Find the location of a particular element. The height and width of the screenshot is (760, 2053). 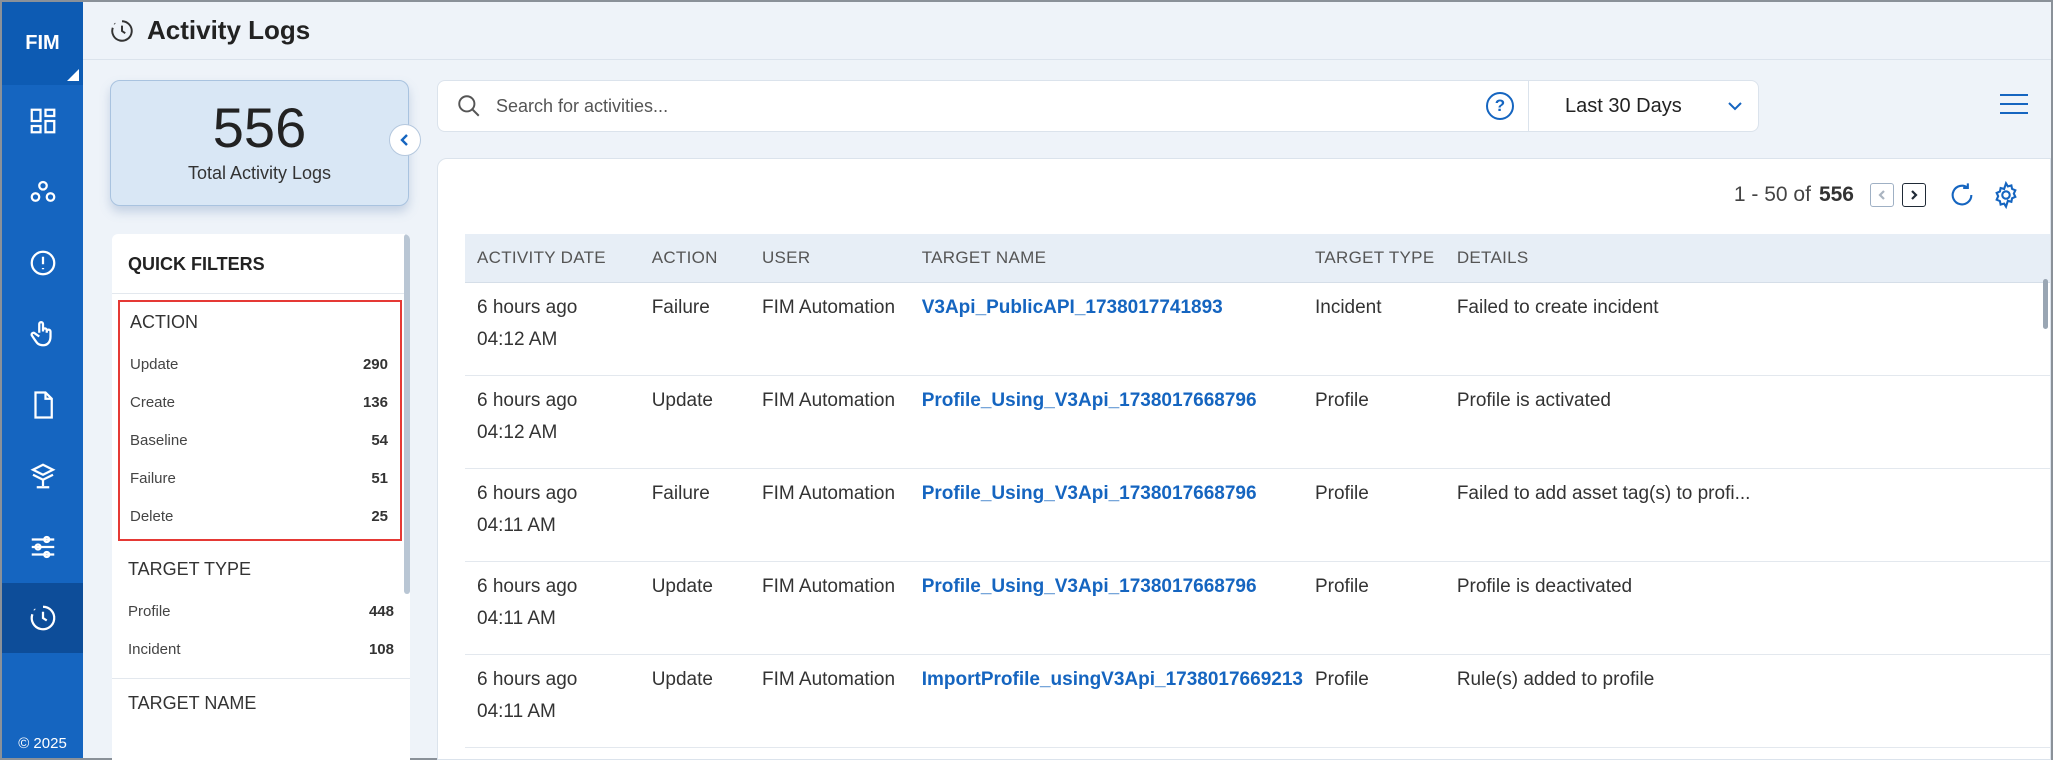

nav-item-activity-logs is located at coordinates (42, 618).